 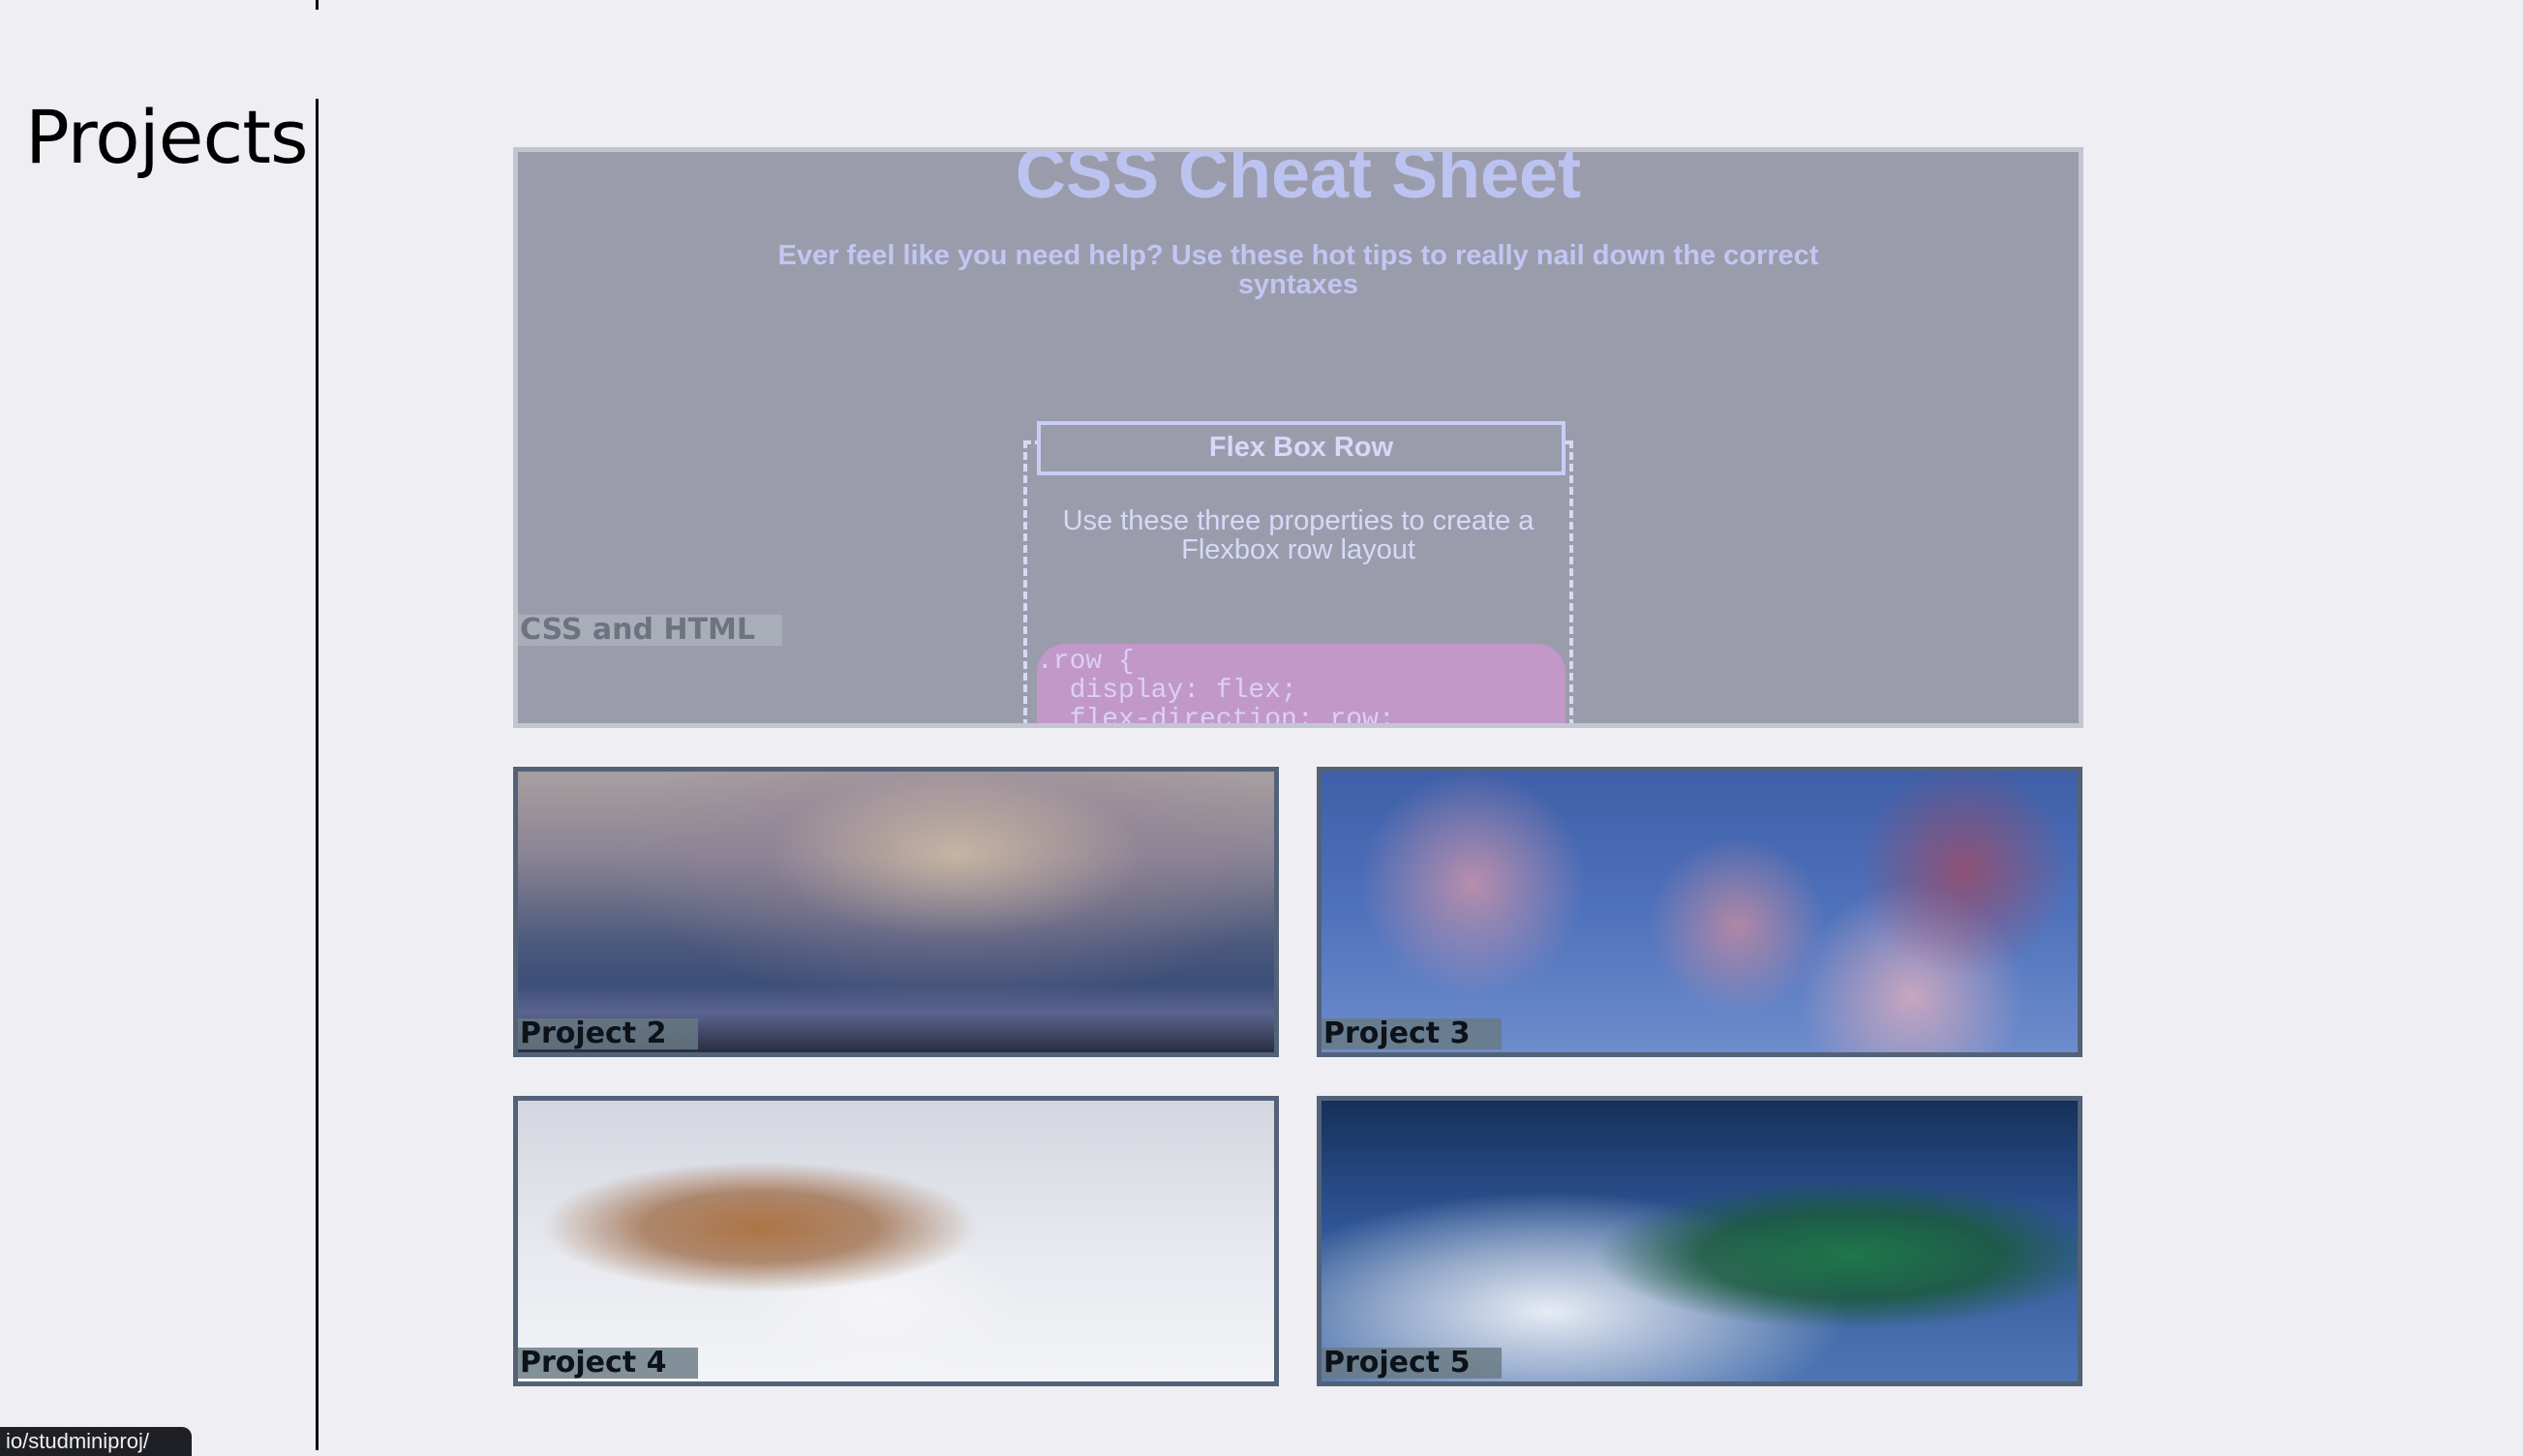 What do you see at coordinates (650, 630) in the screenshot?
I see `project-caption: CSS and HTML` at bounding box center [650, 630].